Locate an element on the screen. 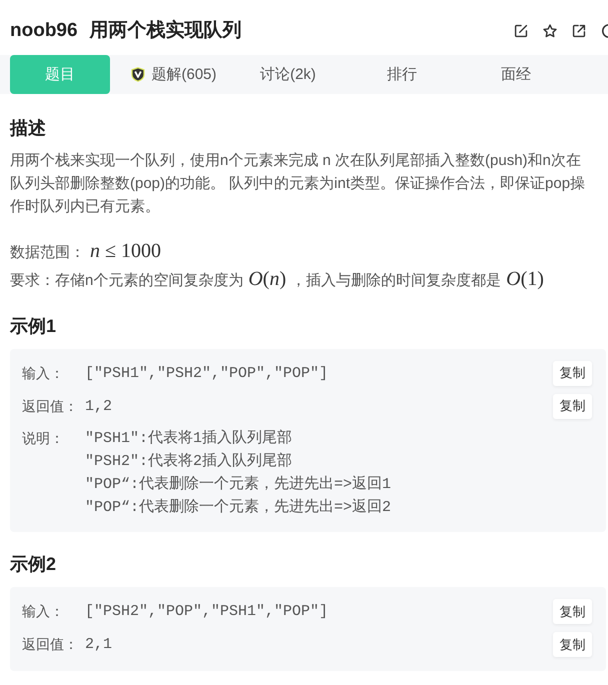 Image resolution: width=608 pixels, height=685 pixels. explanation-line: "PSH2":代表将2插入队列尾部 is located at coordinates (189, 462).